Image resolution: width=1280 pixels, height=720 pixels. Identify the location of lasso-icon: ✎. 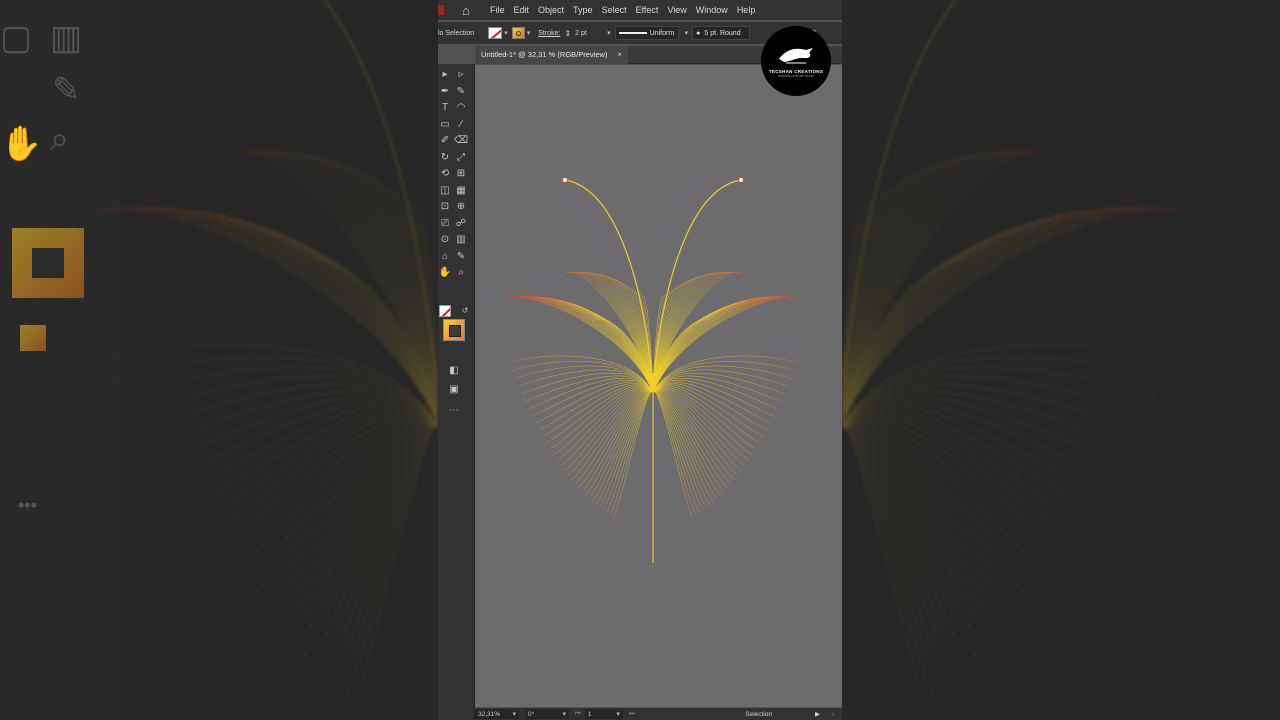
(461, 92).